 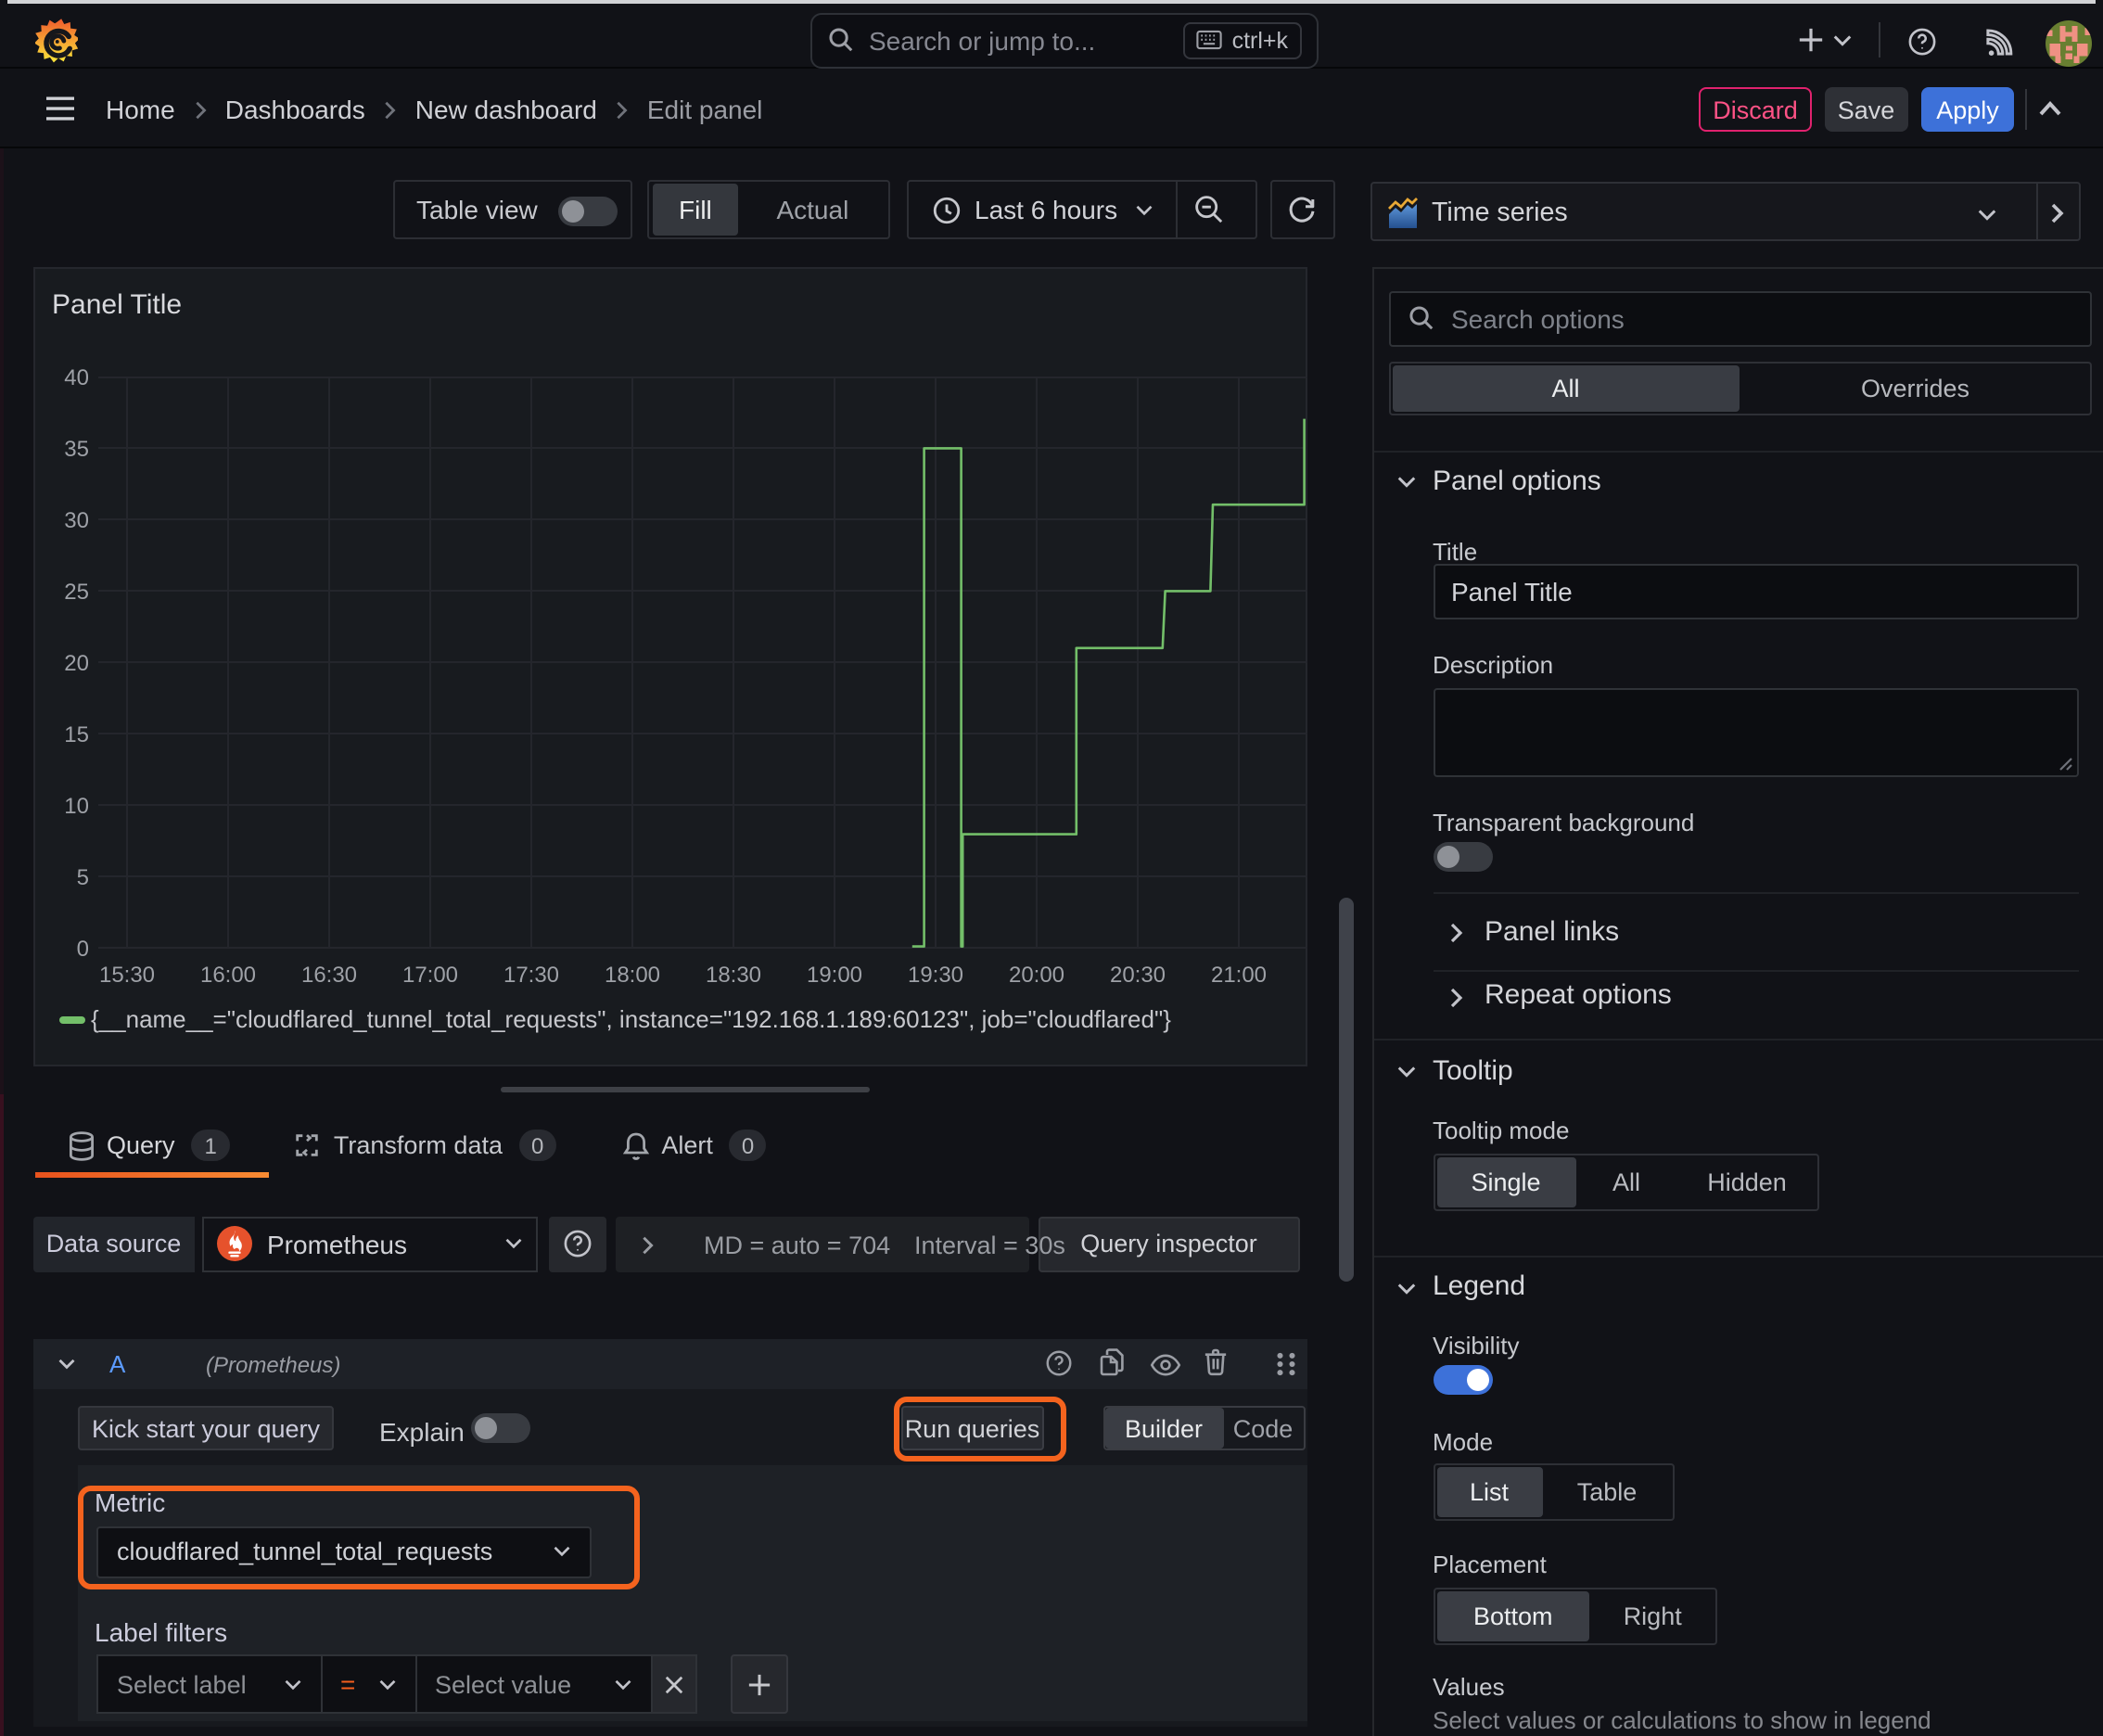 What do you see at coordinates (934, 974) in the screenshot?
I see `svg-text: 19:30` at bounding box center [934, 974].